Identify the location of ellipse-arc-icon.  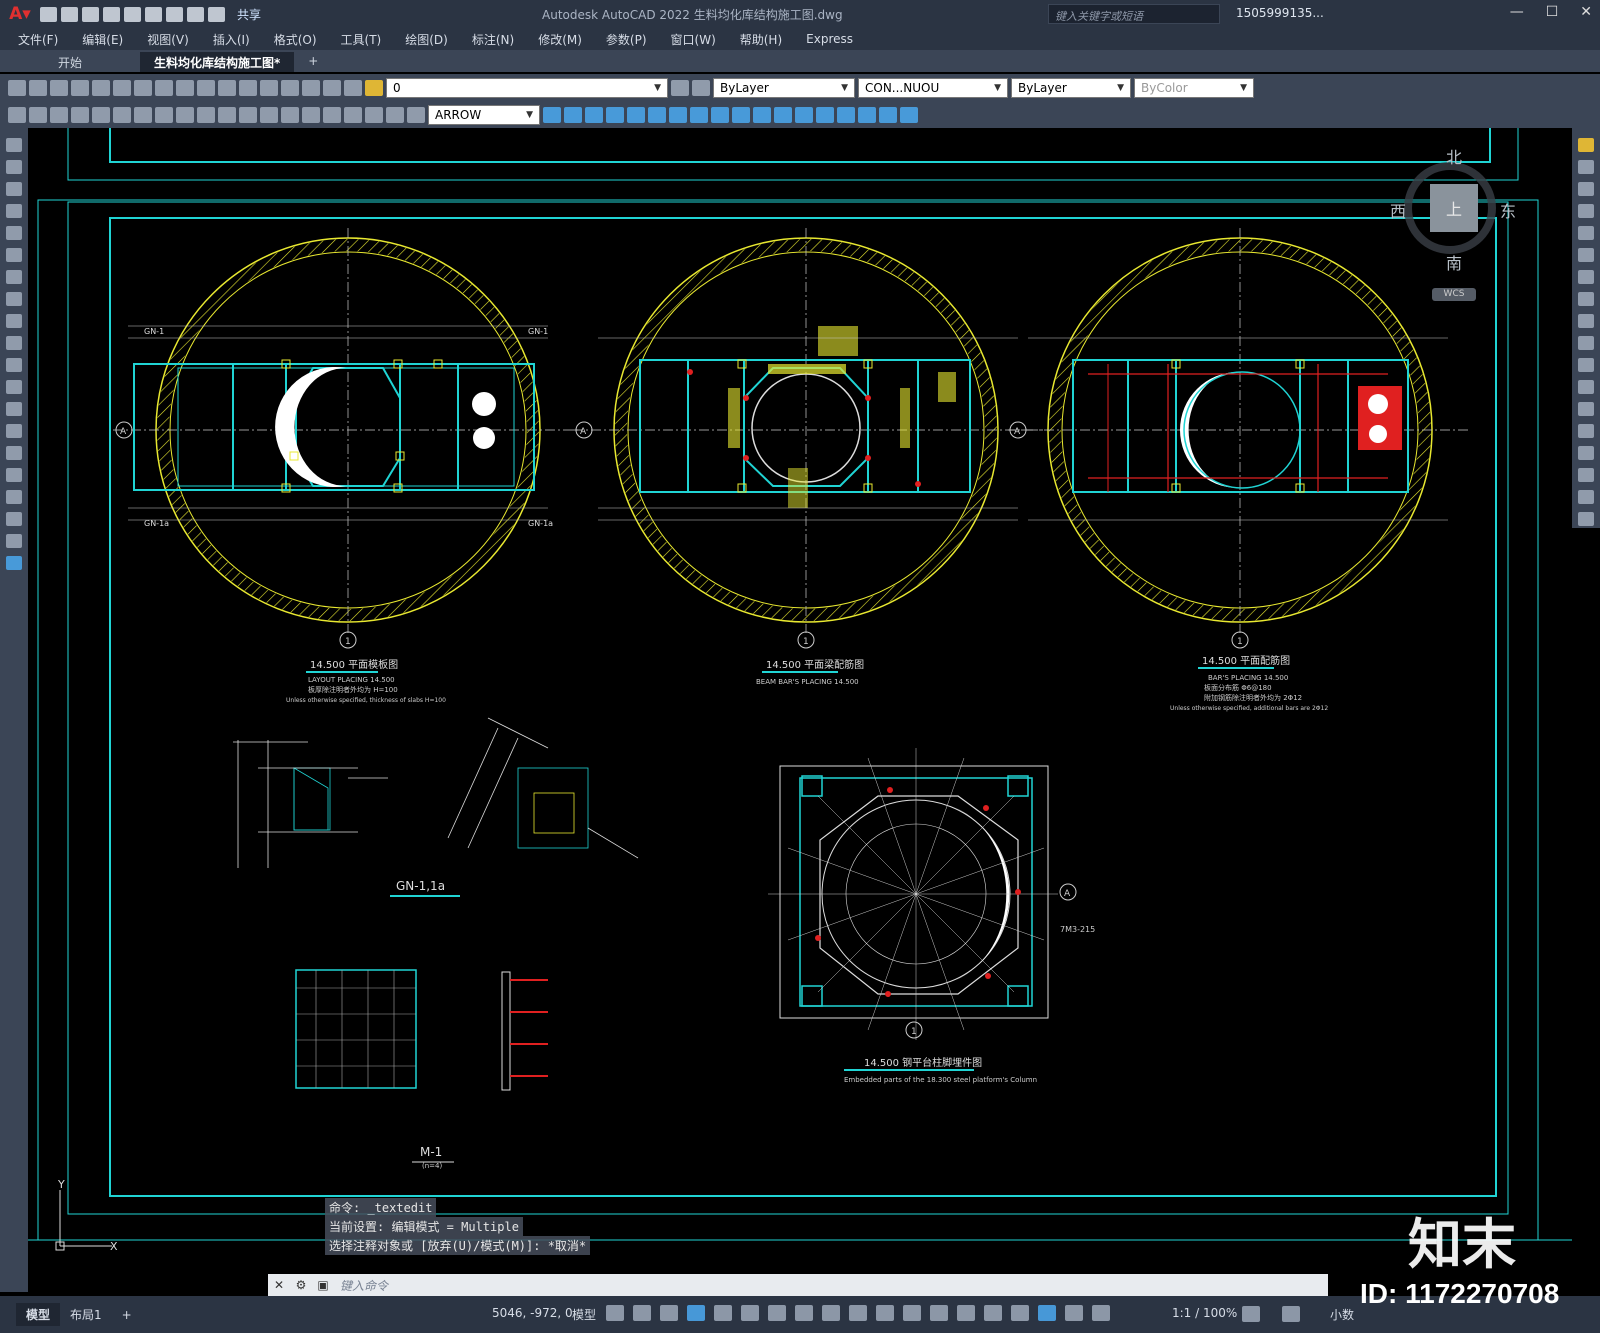
(14, 365).